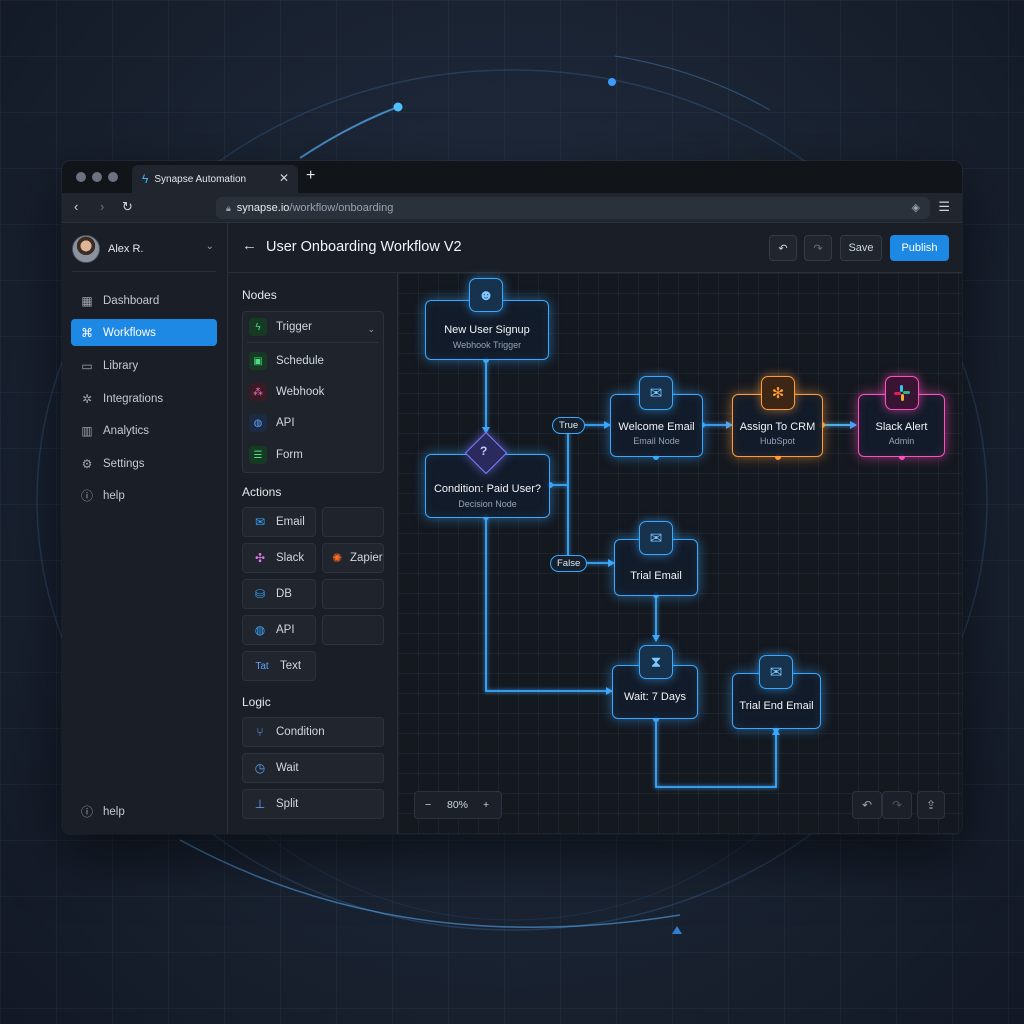 The width and height of the screenshot is (1024, 1024). Describe the element at coordinates (260, 768) in the screenshot. I see `clock-icon: ◷` at that location.